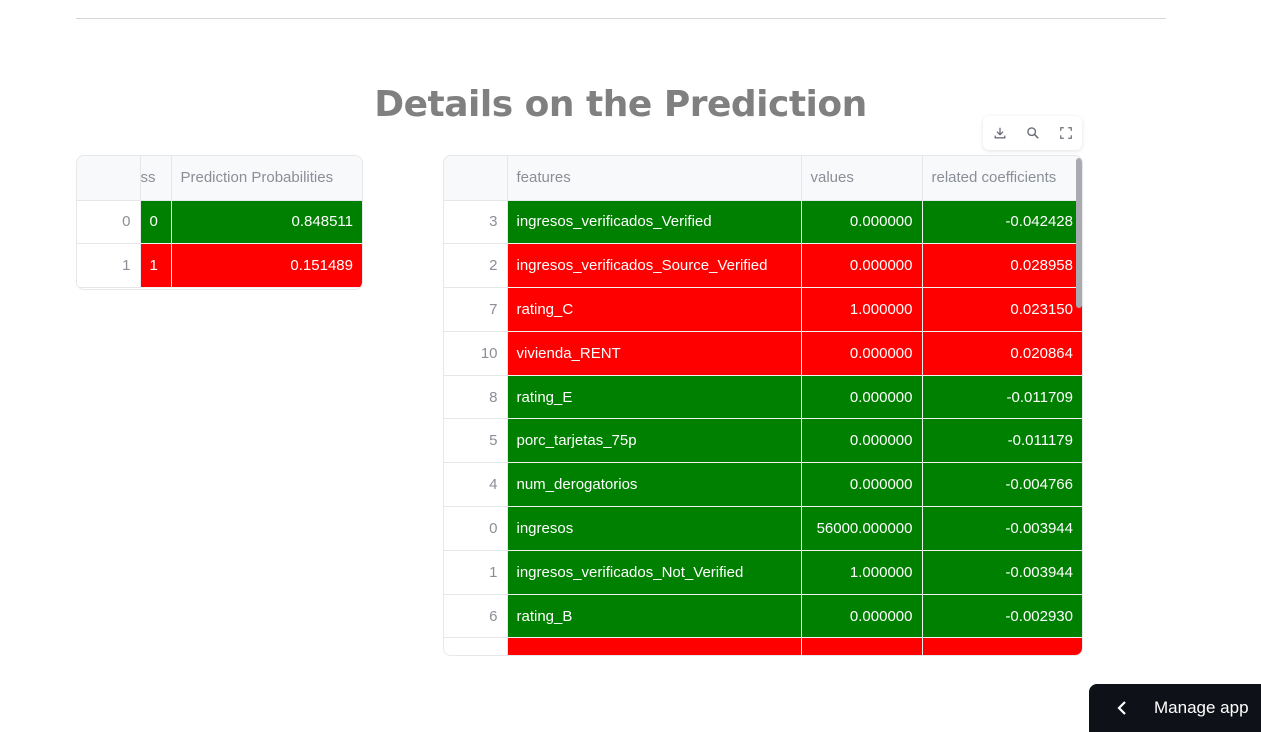 The width and height of the screenshot is (1261, 732). Describe the element at coordinates (266, 222) in the screenshot. I see `cell-probability: 0.848511` at that location.